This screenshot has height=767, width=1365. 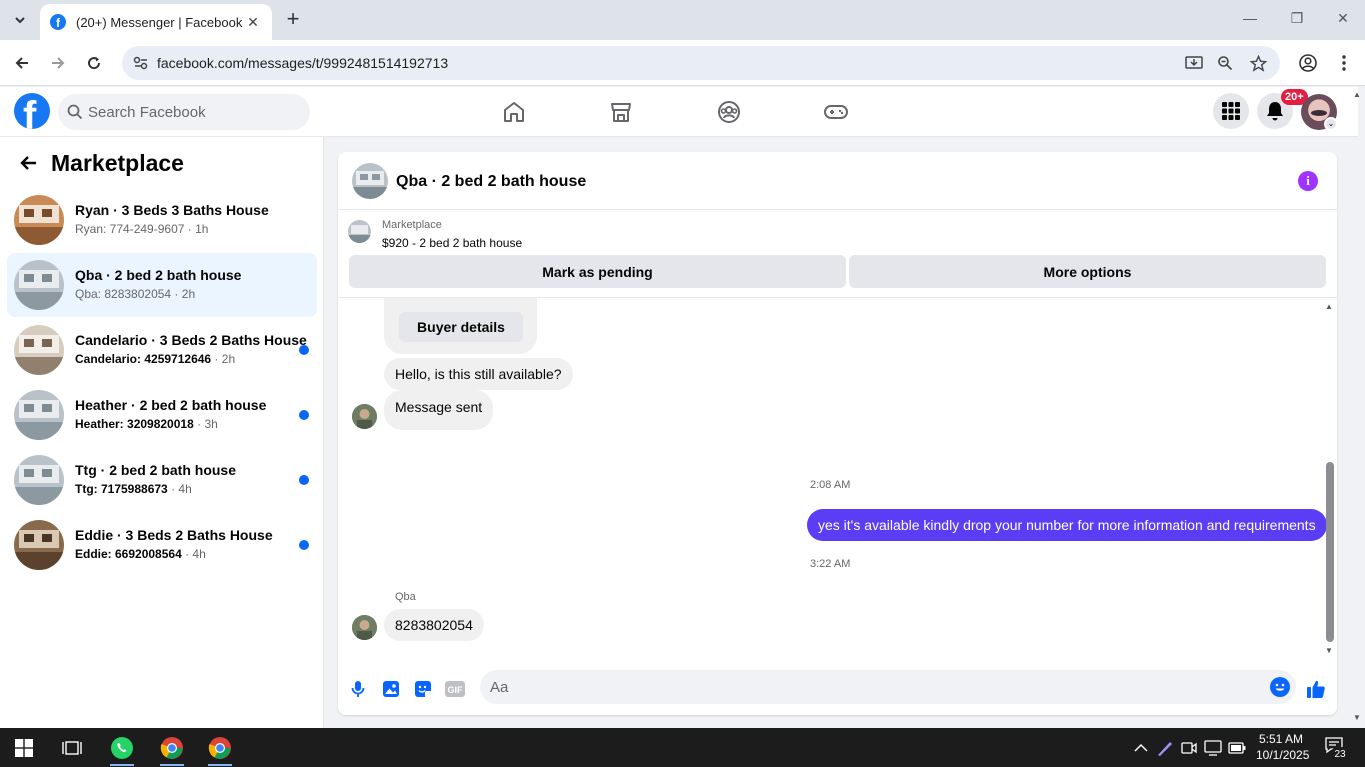 I want to click on windows-start-icon, so click(x=24, y=748).